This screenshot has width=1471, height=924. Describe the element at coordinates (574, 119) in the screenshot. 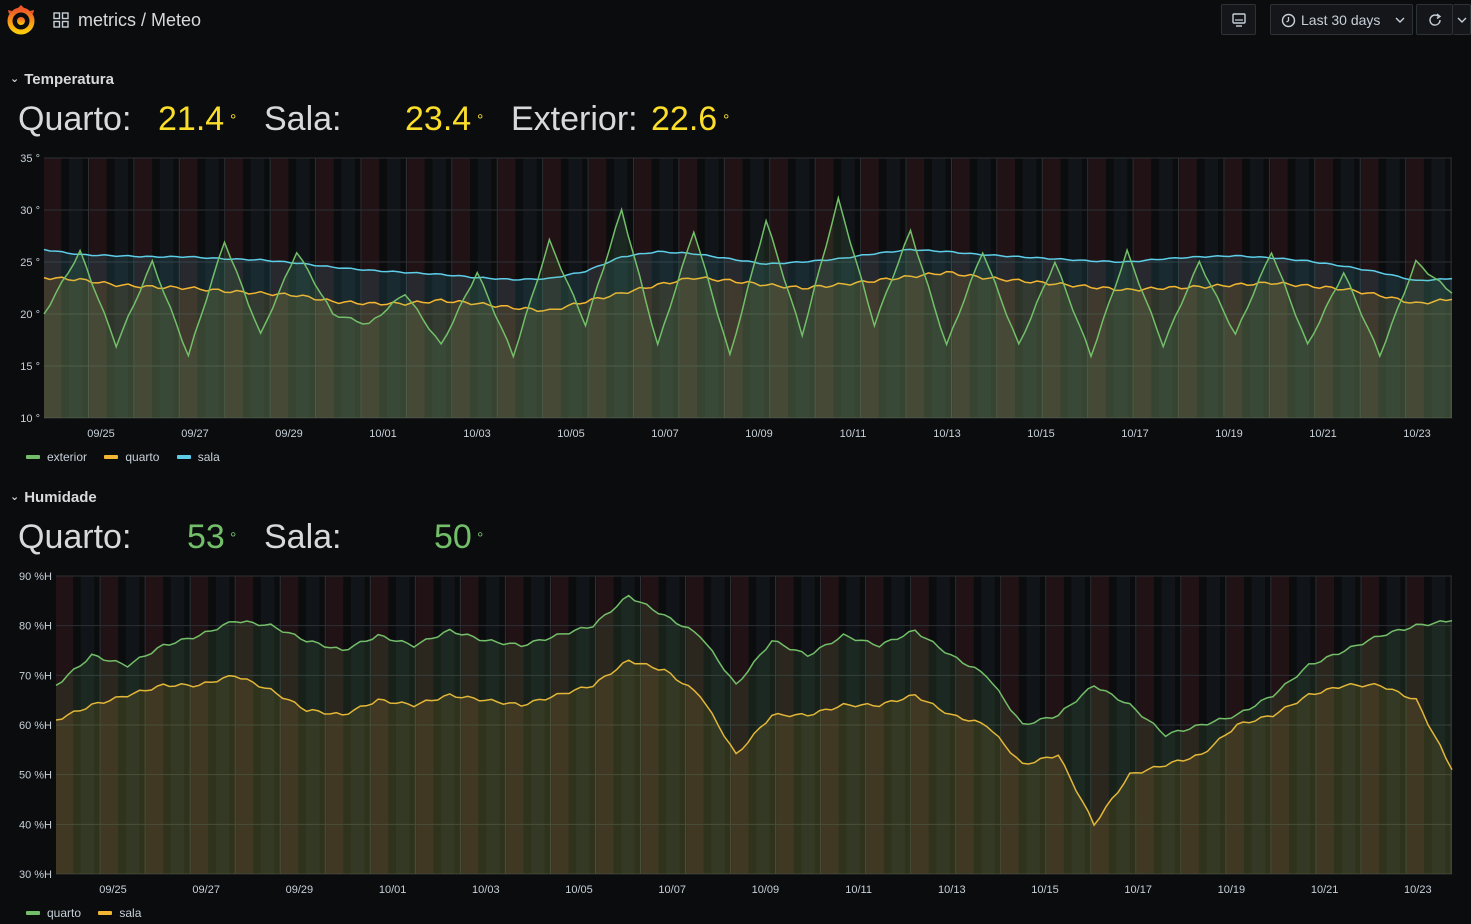

I see `stat-label-exterior: Exterior:` at that location.